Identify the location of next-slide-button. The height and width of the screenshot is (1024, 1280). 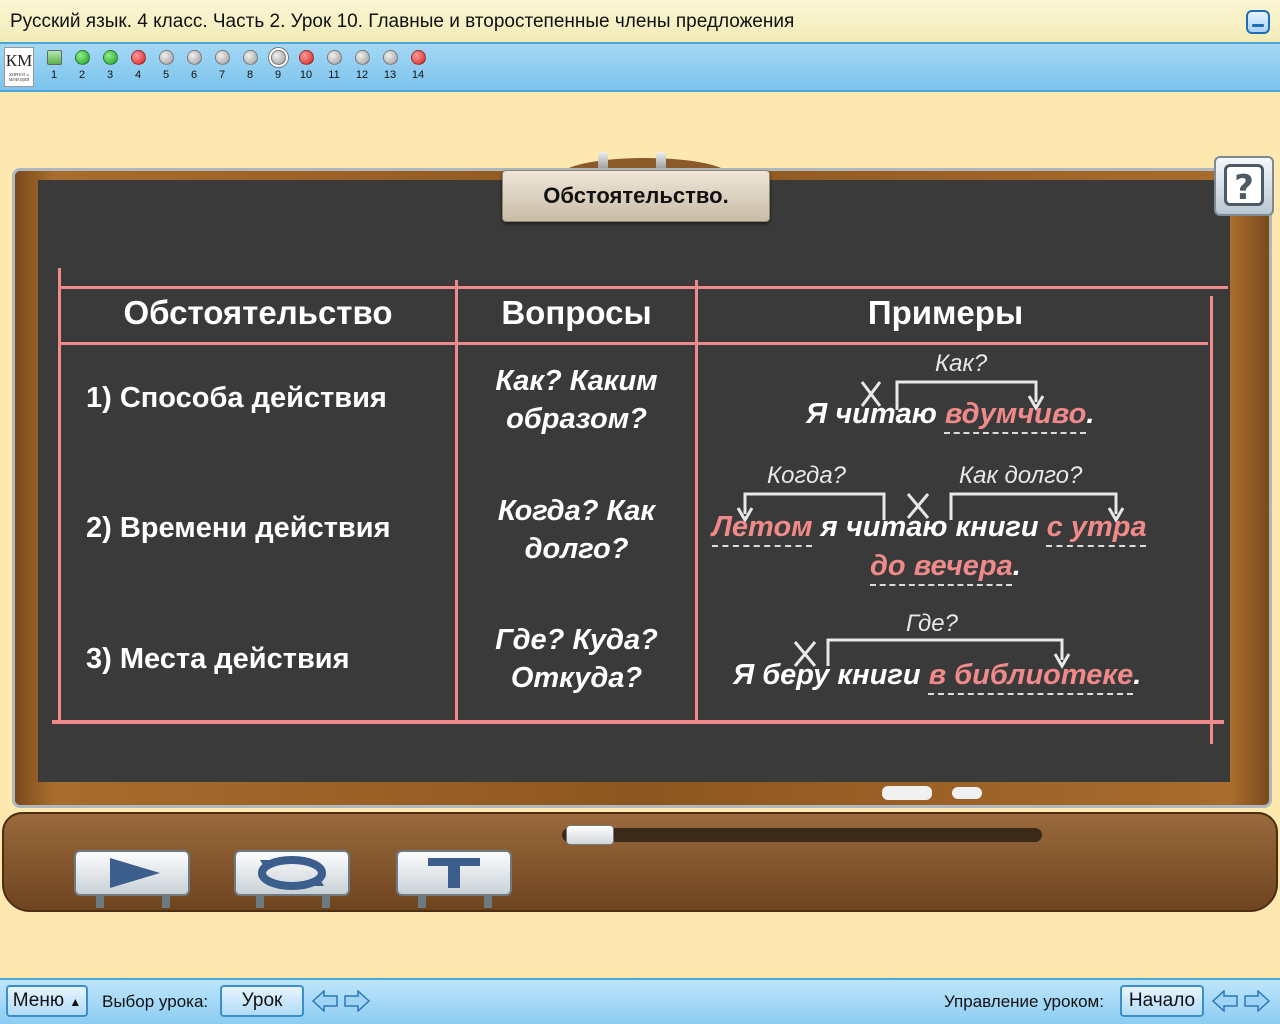
(1257, 1001).